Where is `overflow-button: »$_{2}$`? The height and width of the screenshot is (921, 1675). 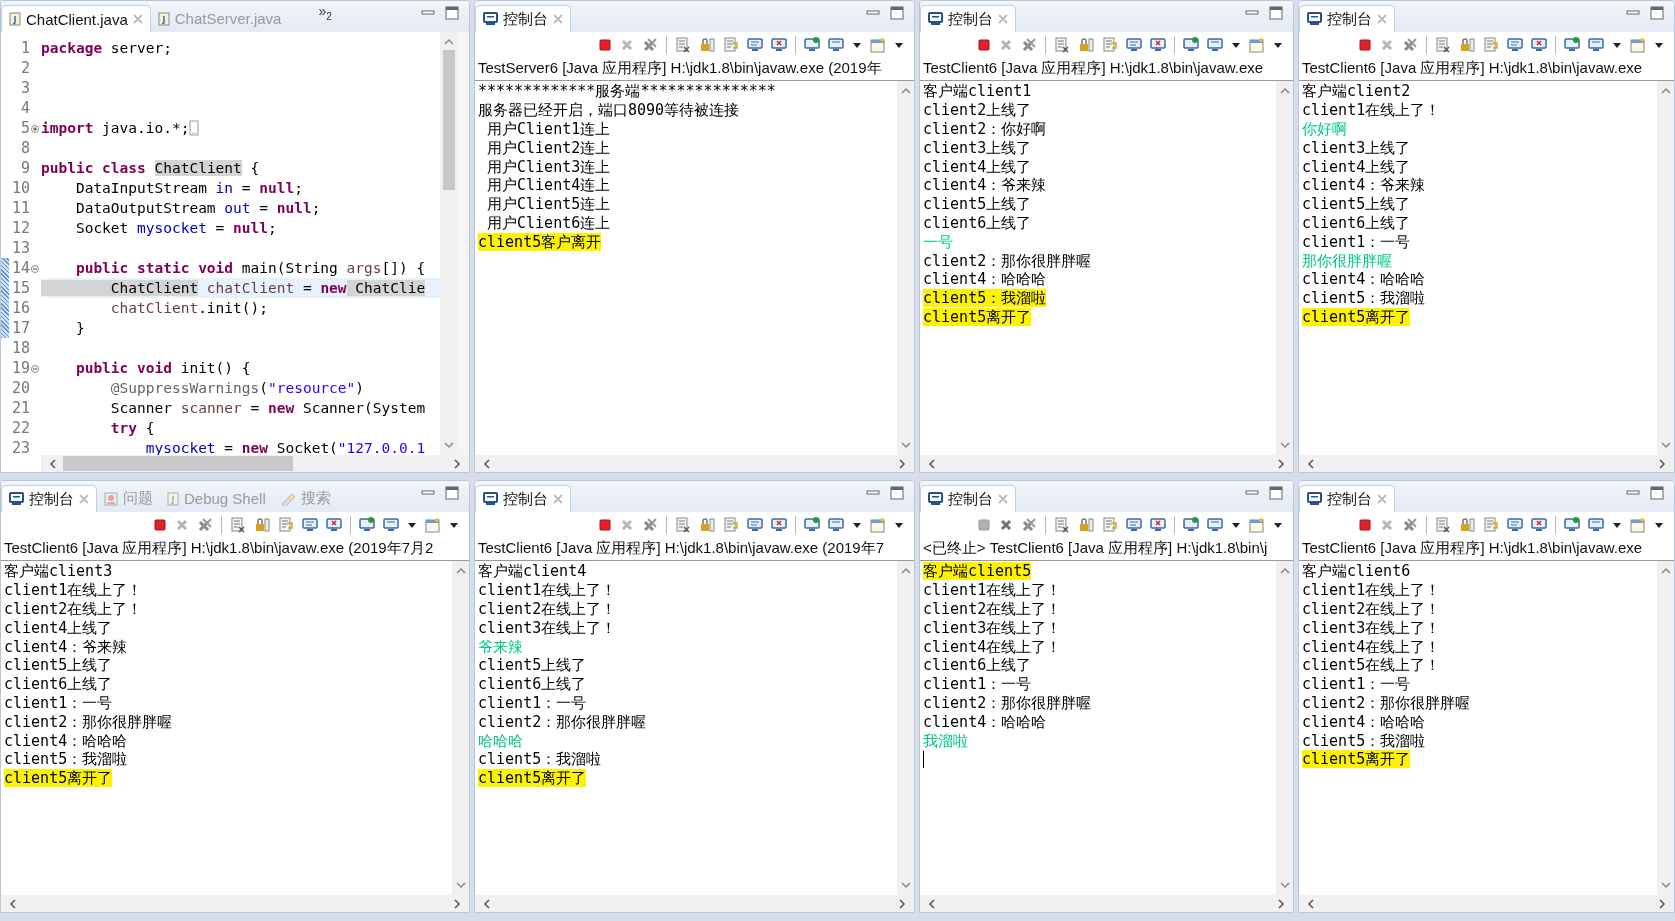 overflow-button: »$_{2}$ is located at coordinates (325, 16).